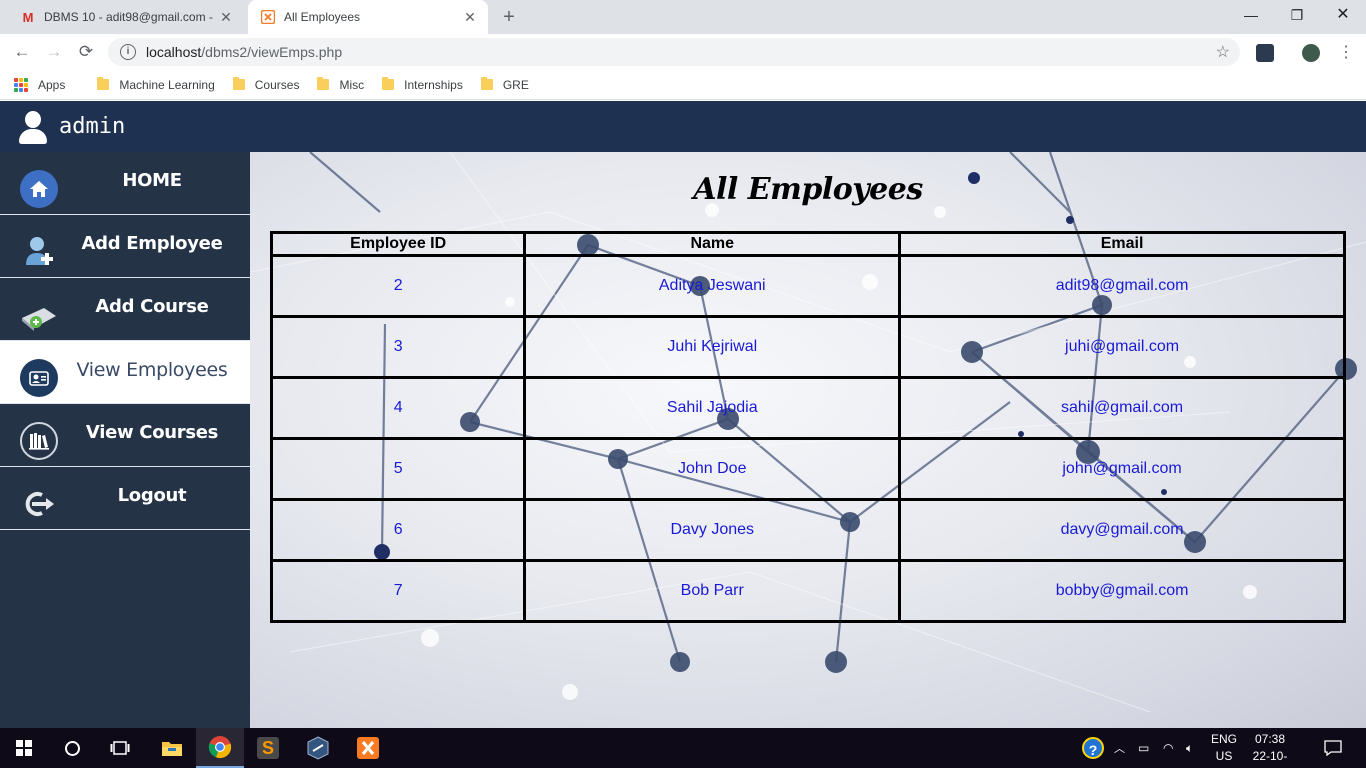 The image size is (1366, 768). What do you see at coordinates (352, 84) in the screenshot?
I see `bookmark-label: Misc` at bounding box center [352, 84].